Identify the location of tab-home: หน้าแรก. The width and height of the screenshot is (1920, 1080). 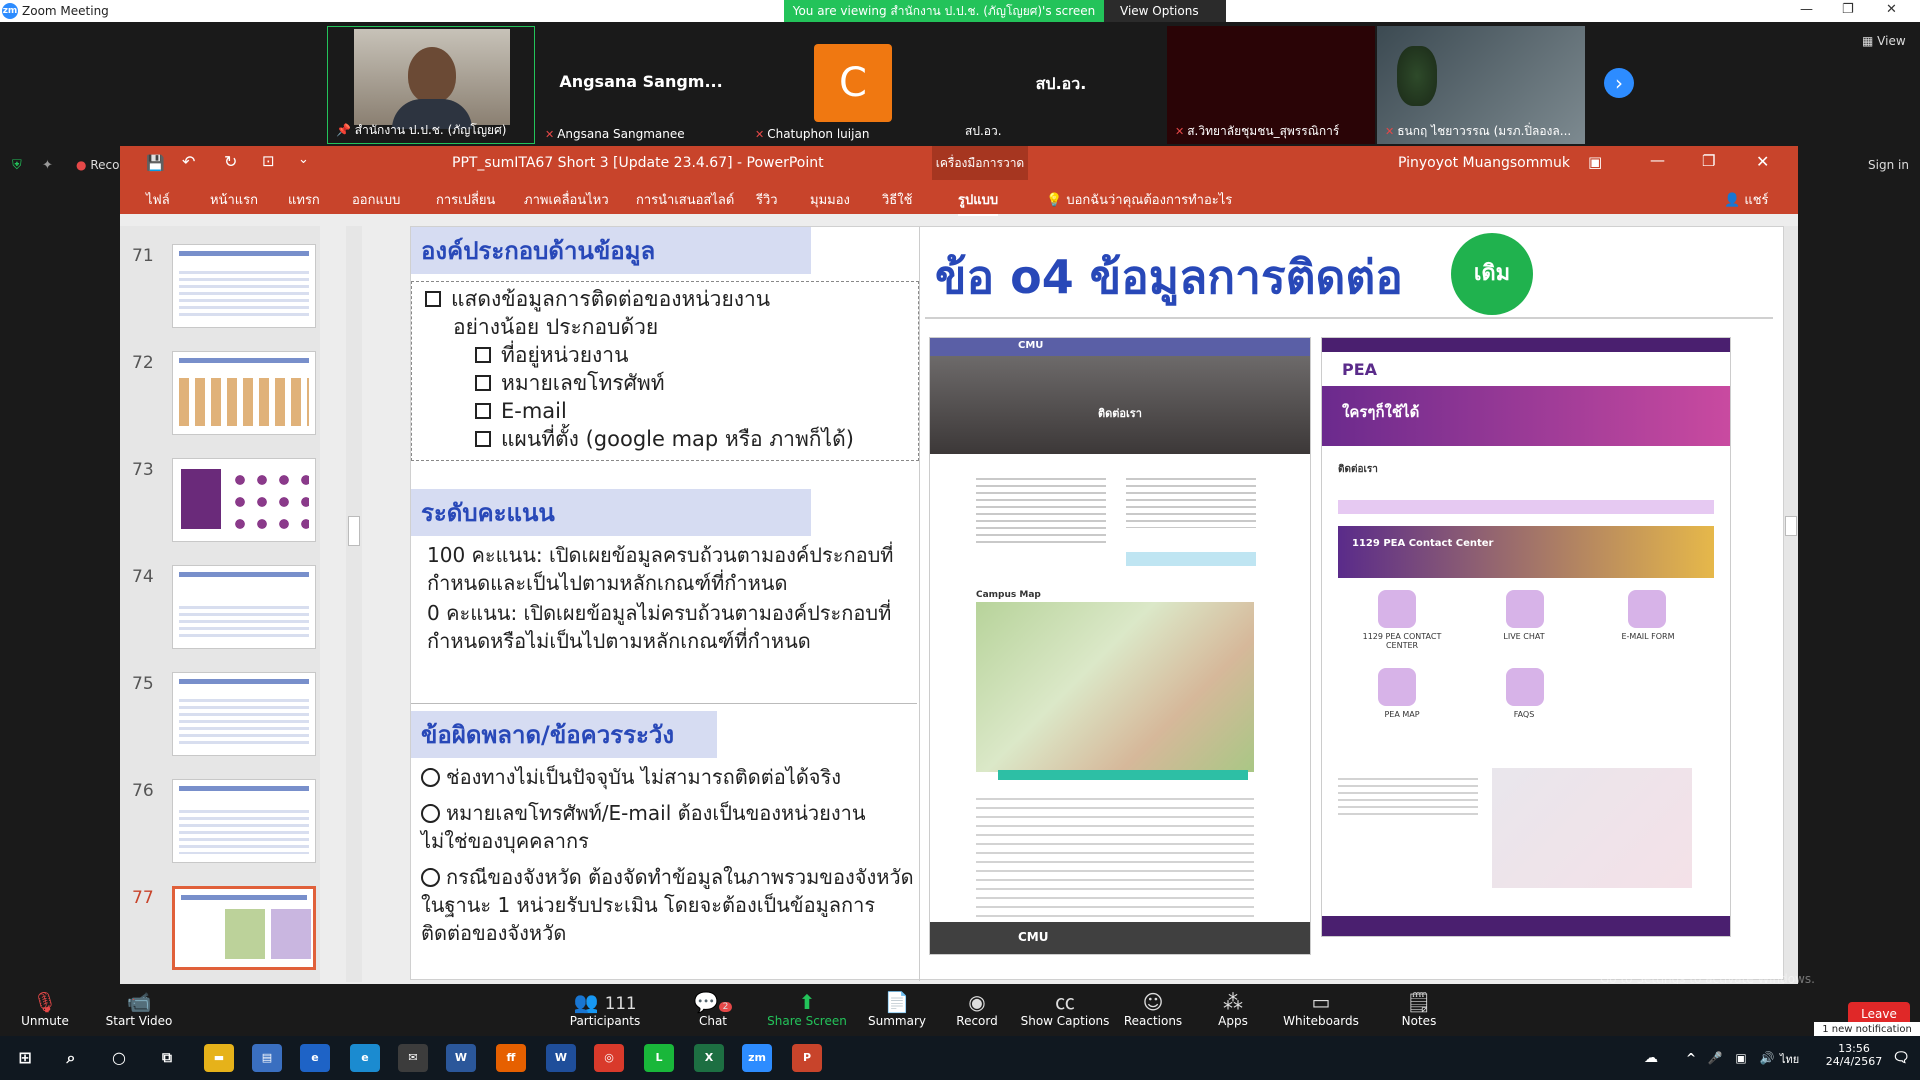
(234, 199).